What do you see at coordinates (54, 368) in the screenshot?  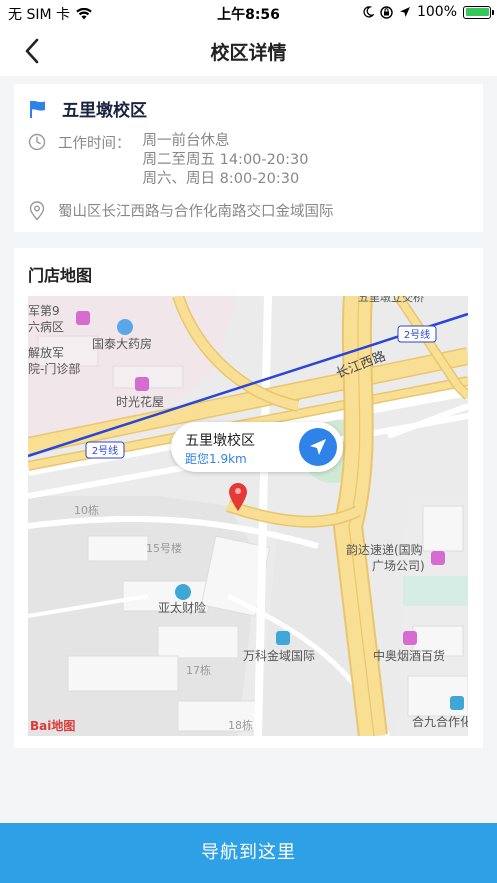 I see `map-label: 院-门诊部` at bounding box center [54, 368].